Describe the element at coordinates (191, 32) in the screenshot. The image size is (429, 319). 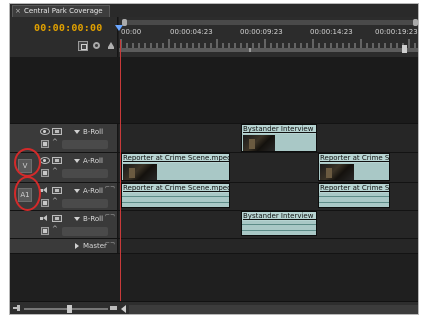
I see `ruler-label: 00:00:04:23` at that location.